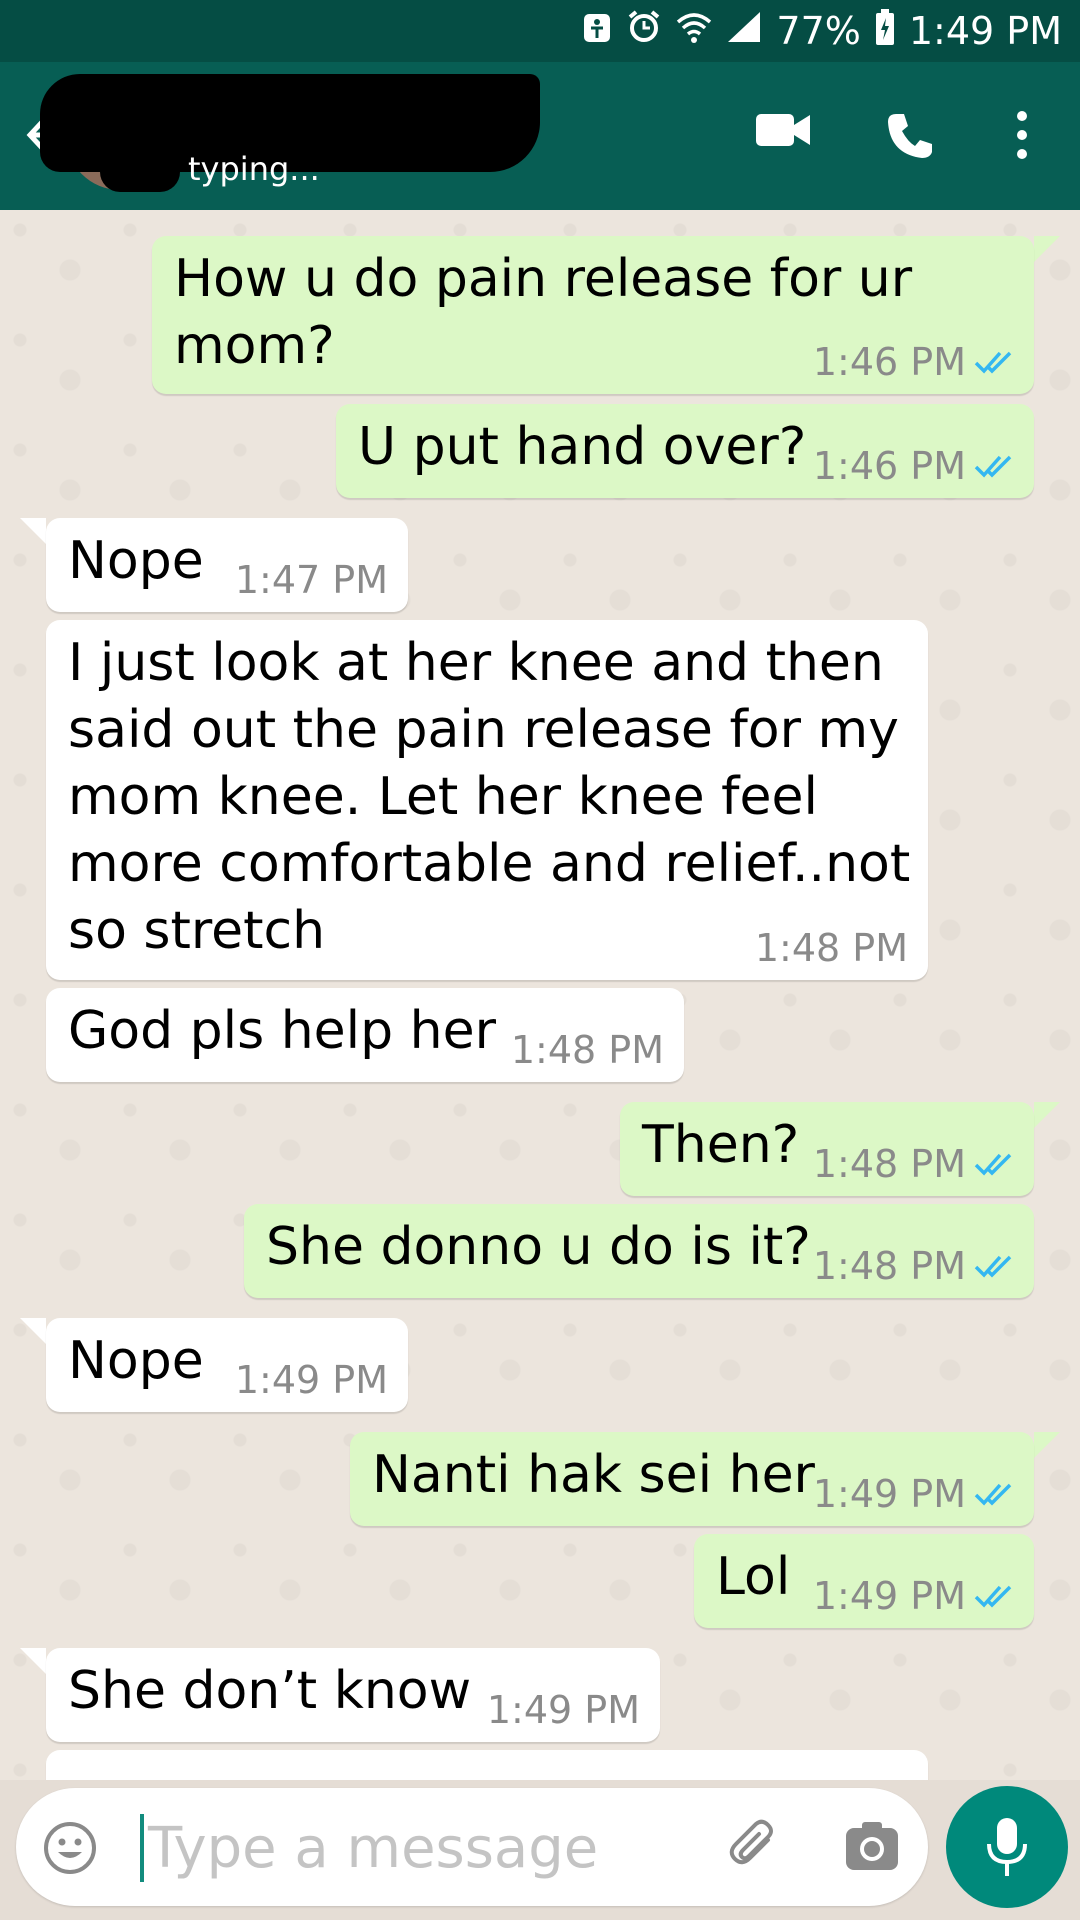 This screenshot has height=1920, width=1080. I want to click on wifi-icon, so click(694, 31).